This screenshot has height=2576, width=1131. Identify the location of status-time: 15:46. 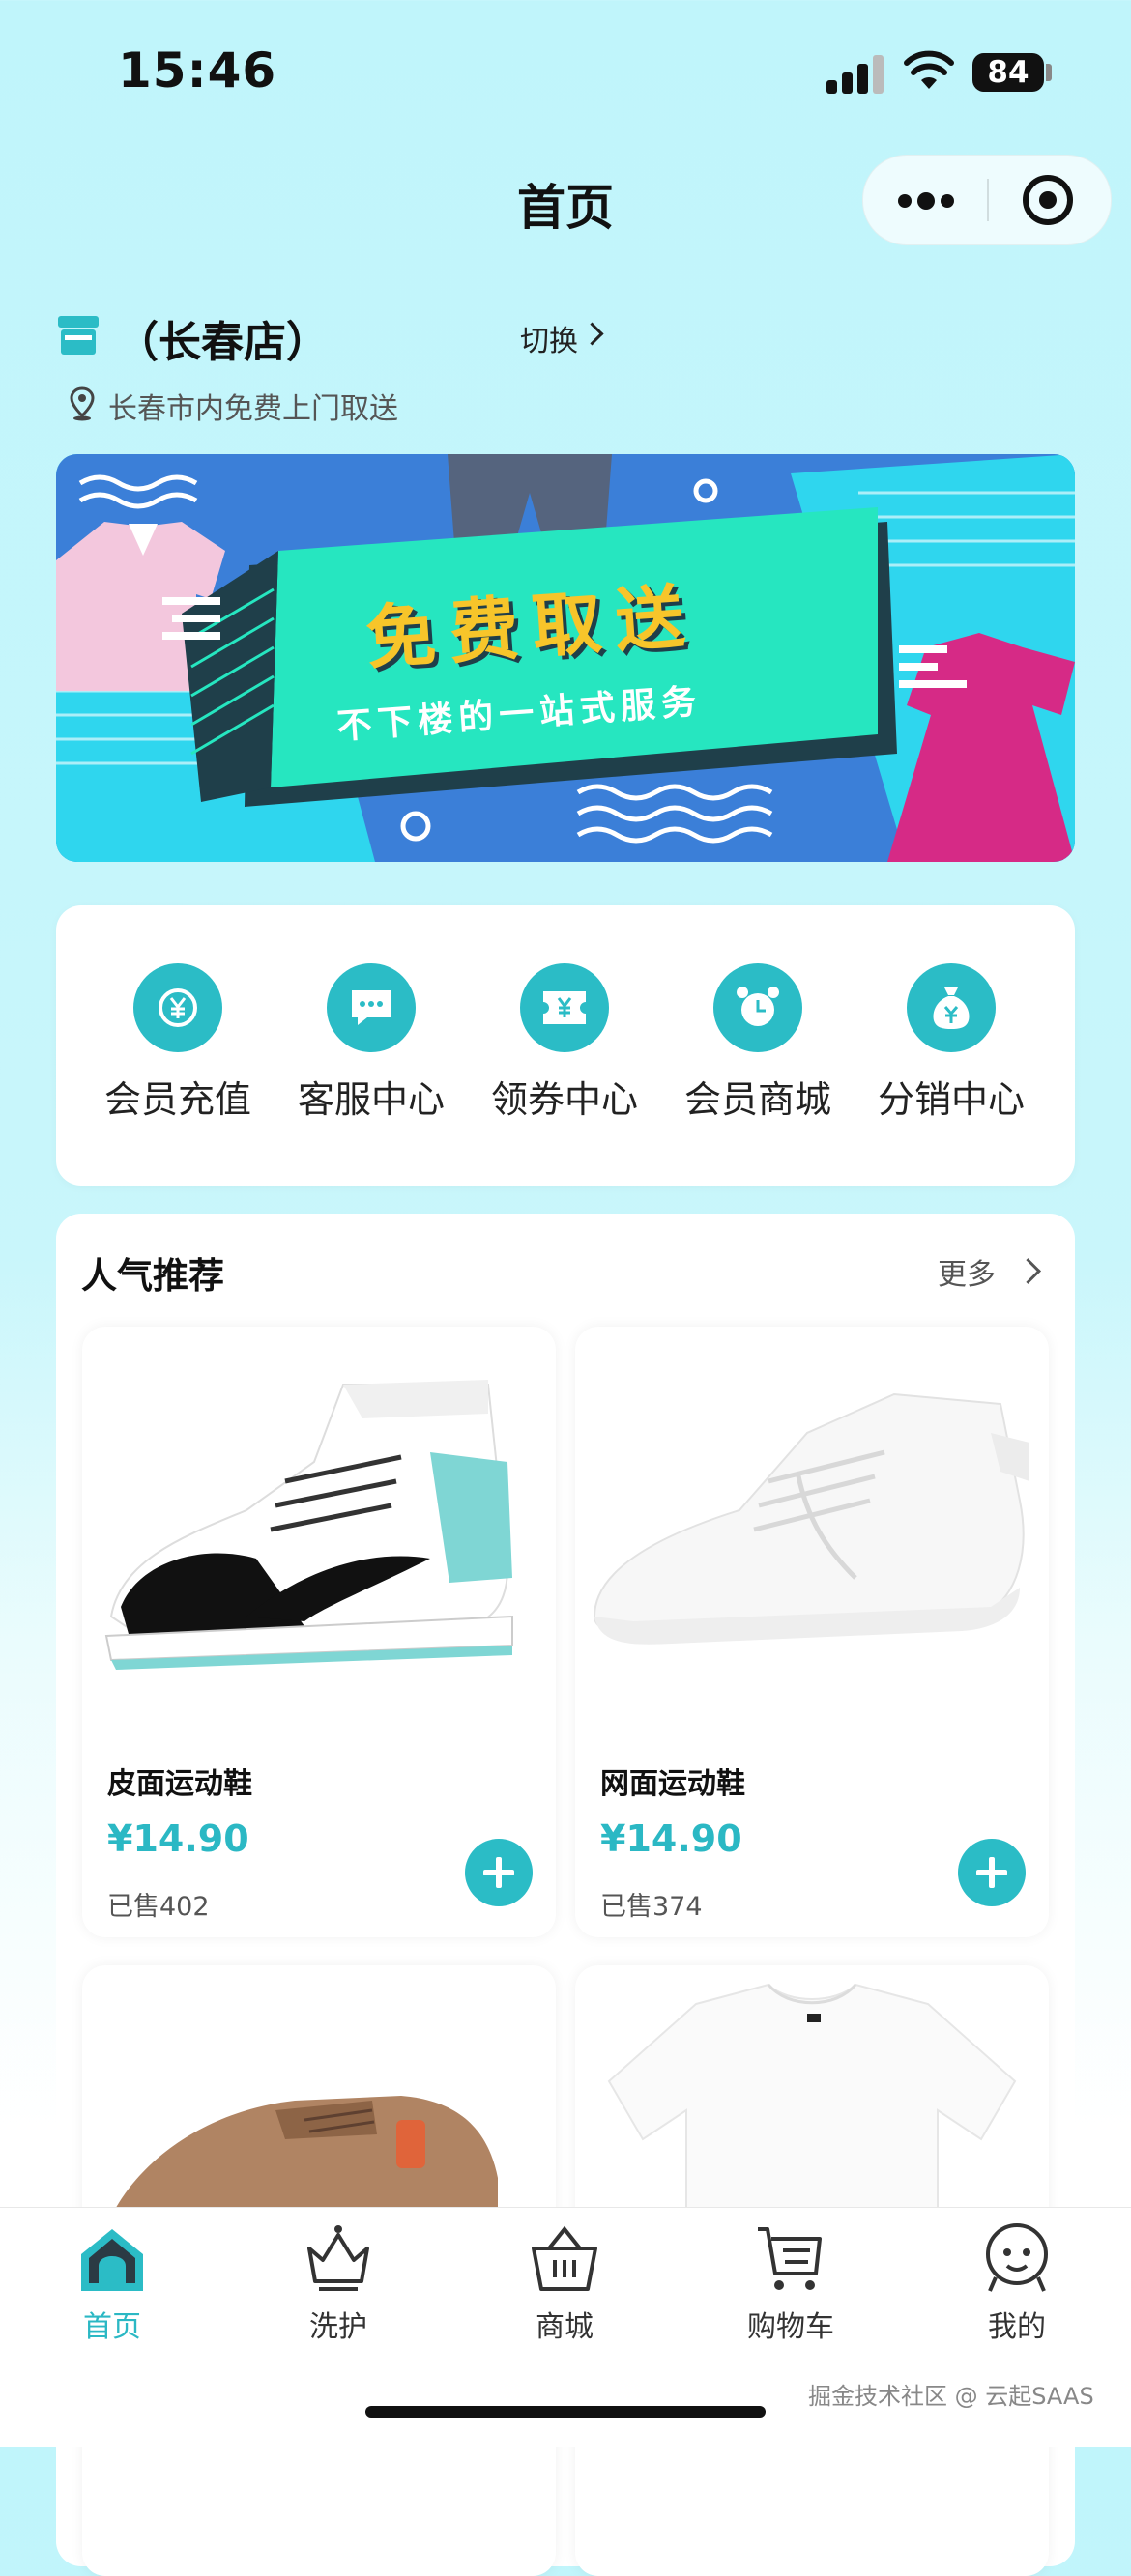
(198, 71).